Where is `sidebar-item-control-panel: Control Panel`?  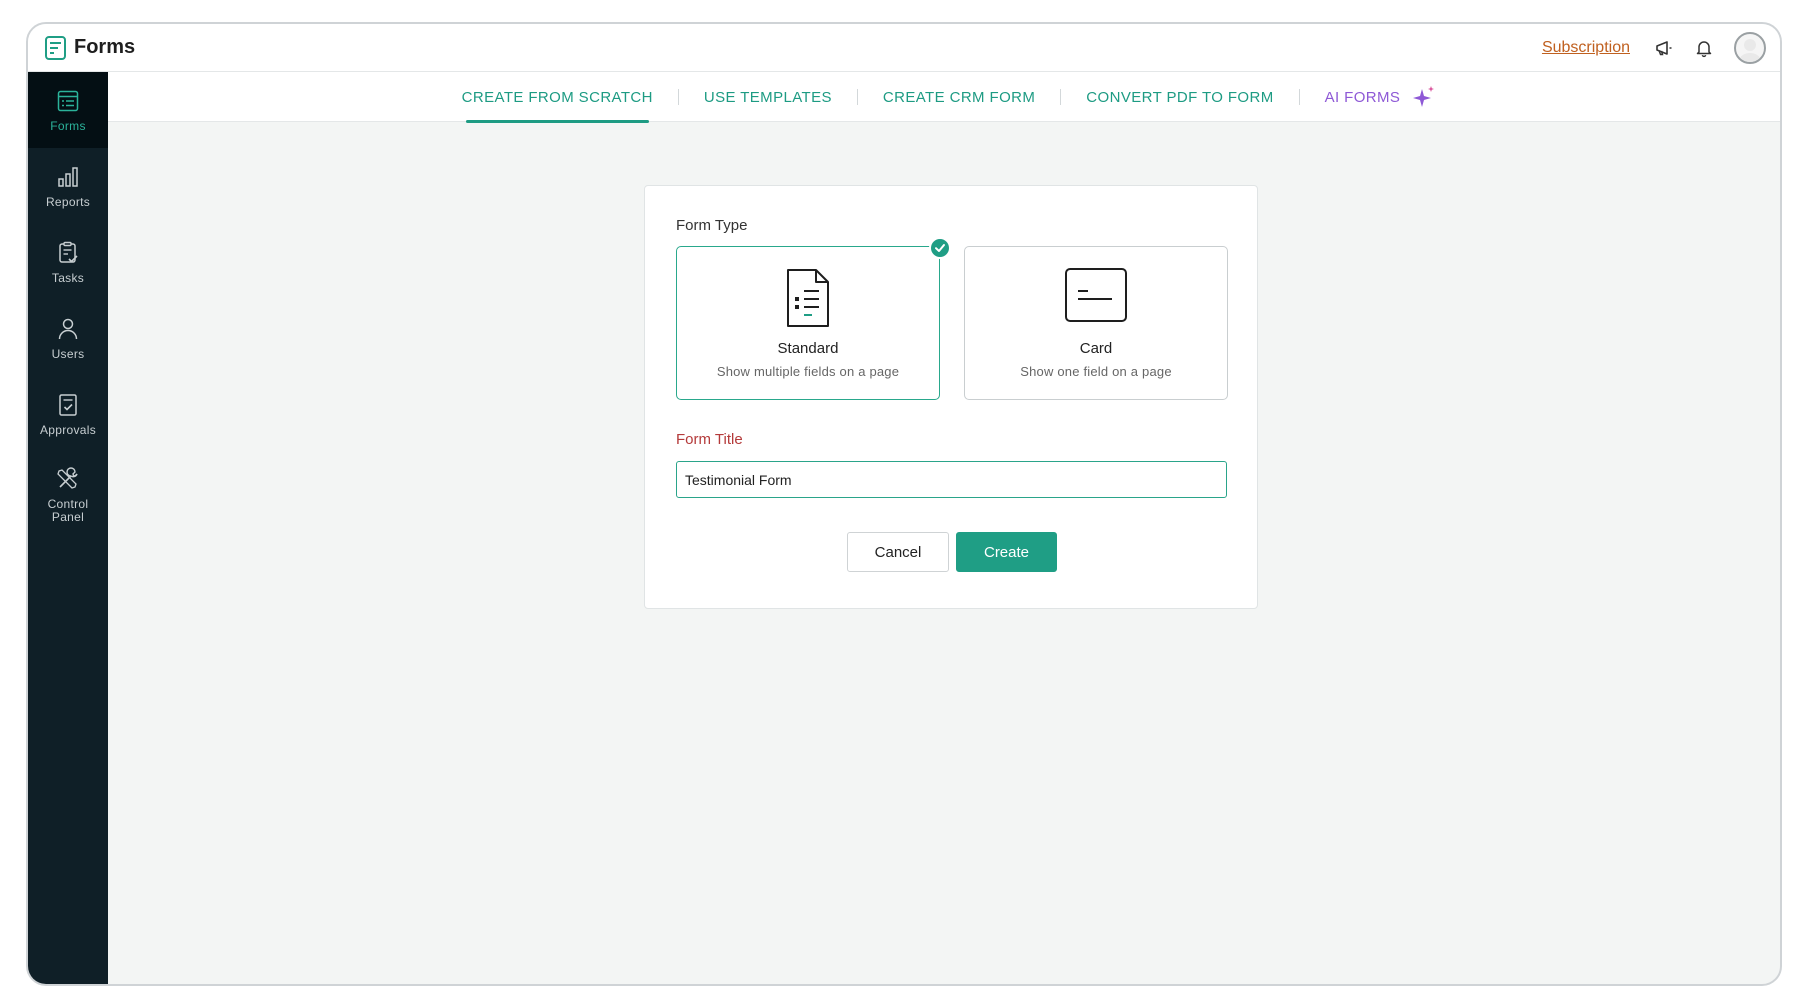
sidebar-item-control-panel: Control Panel is located at coordinates (68, 495).